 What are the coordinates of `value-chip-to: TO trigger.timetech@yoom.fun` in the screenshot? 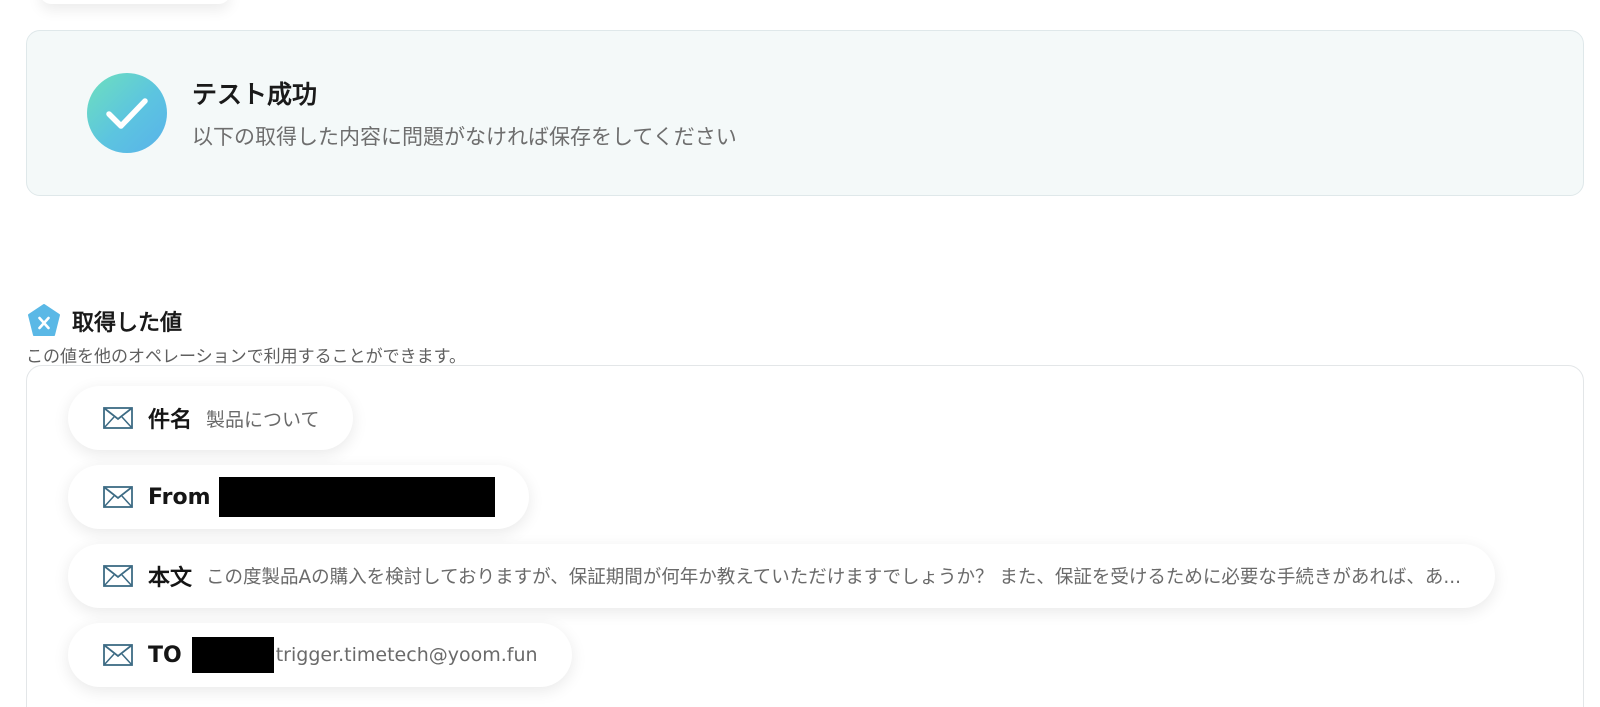 It's located at (320, 655).